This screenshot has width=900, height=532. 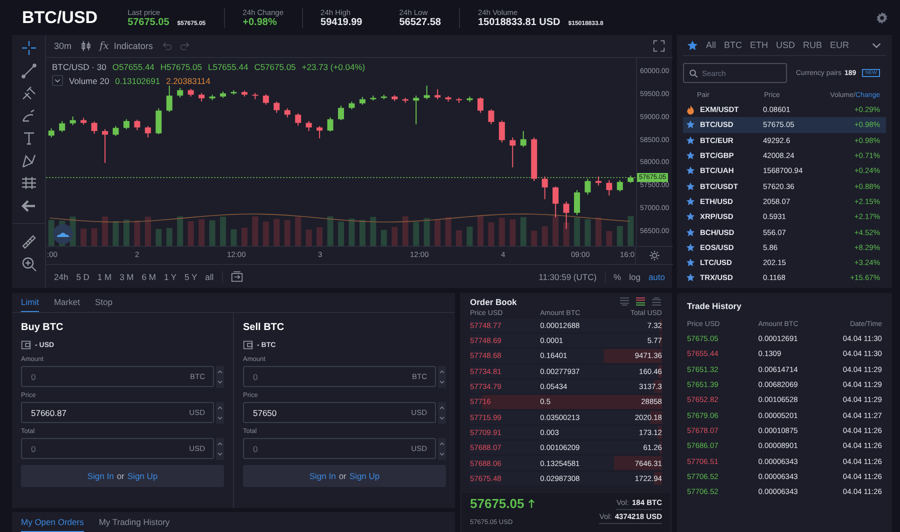 I want to click on book-view-icon, so click(x=640, y=301).